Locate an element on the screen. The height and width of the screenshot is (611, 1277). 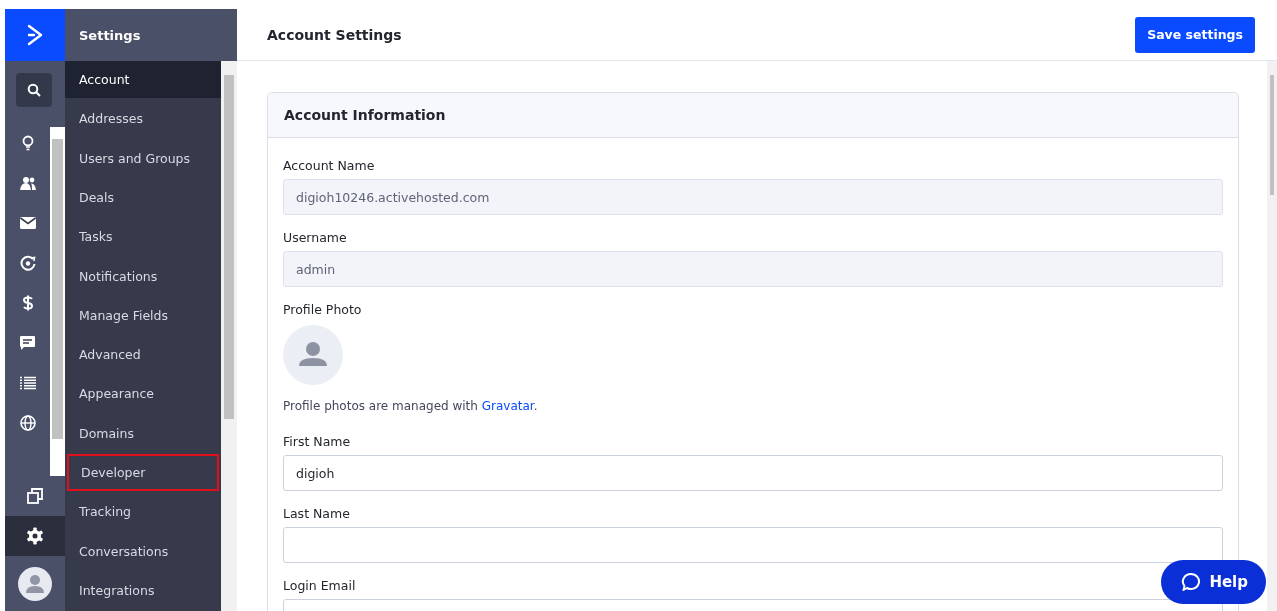
envelope-icon is located at coordinates (27, 223).